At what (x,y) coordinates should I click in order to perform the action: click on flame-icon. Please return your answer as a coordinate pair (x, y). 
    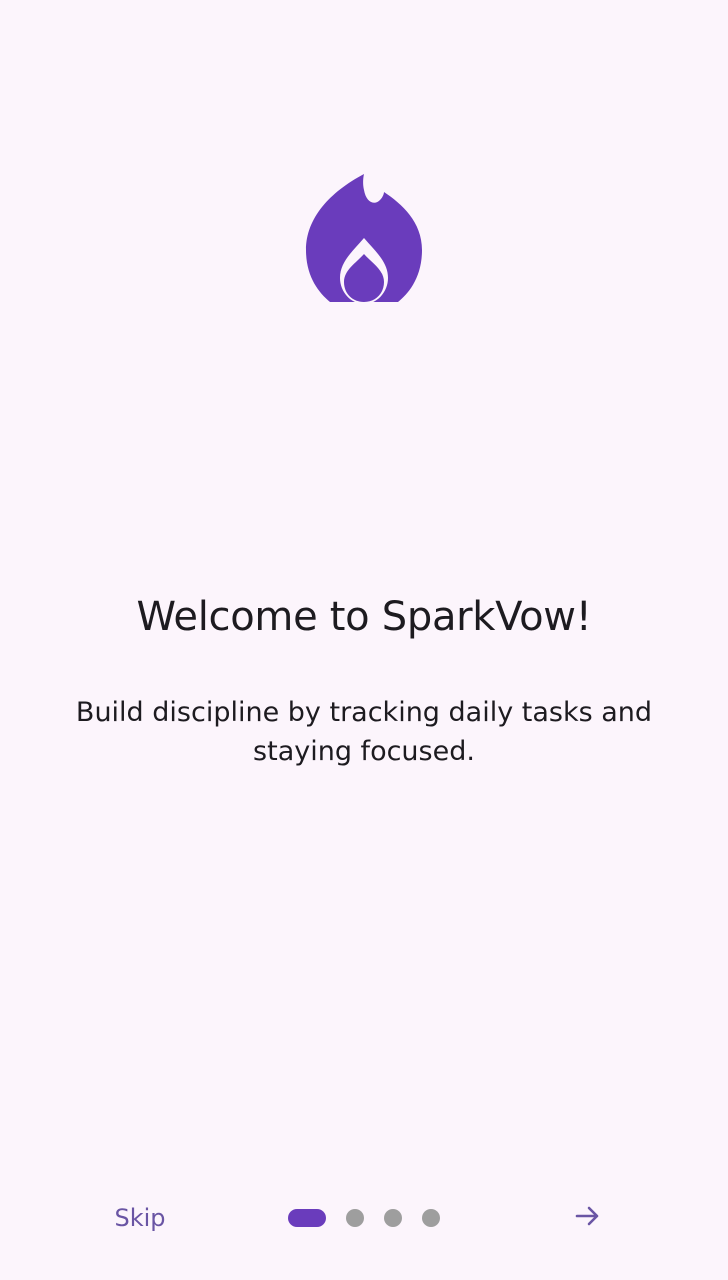
    Looking at the image, I should click on (364, 240).